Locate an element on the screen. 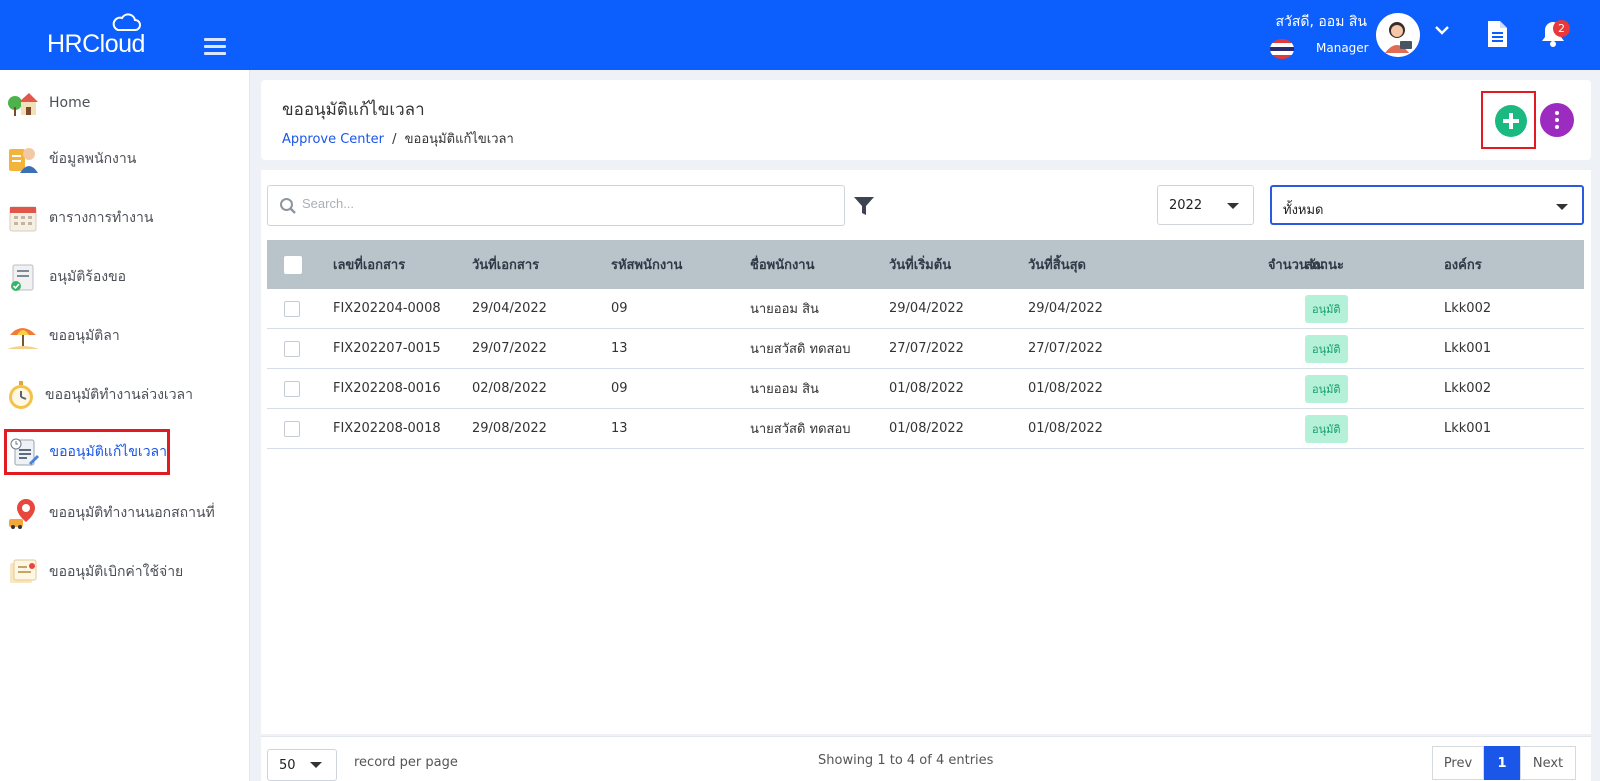 The image size is (1600, 781). user-greeting: สวัสดี, ออม สิน is located at coordinates (1321, 22).